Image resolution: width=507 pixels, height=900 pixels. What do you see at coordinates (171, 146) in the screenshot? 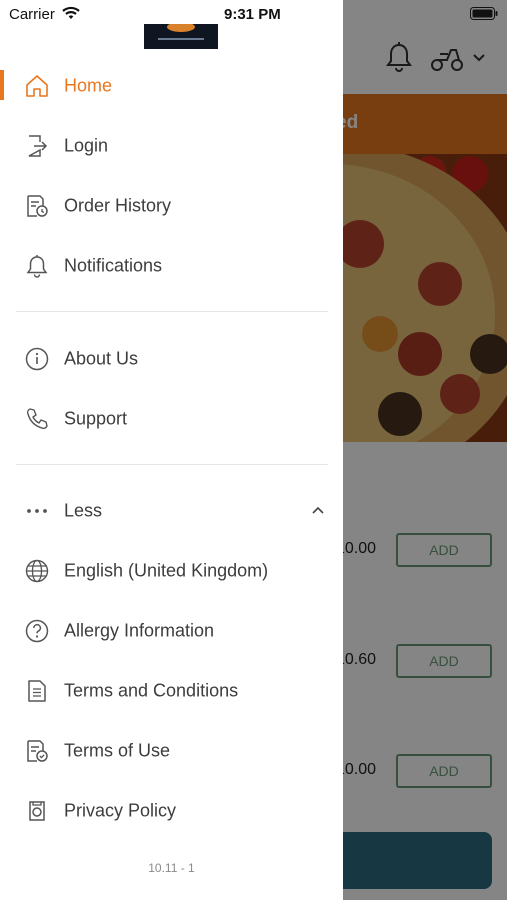
I see `nav-item-login: Login` at bounding box center [171, 146].